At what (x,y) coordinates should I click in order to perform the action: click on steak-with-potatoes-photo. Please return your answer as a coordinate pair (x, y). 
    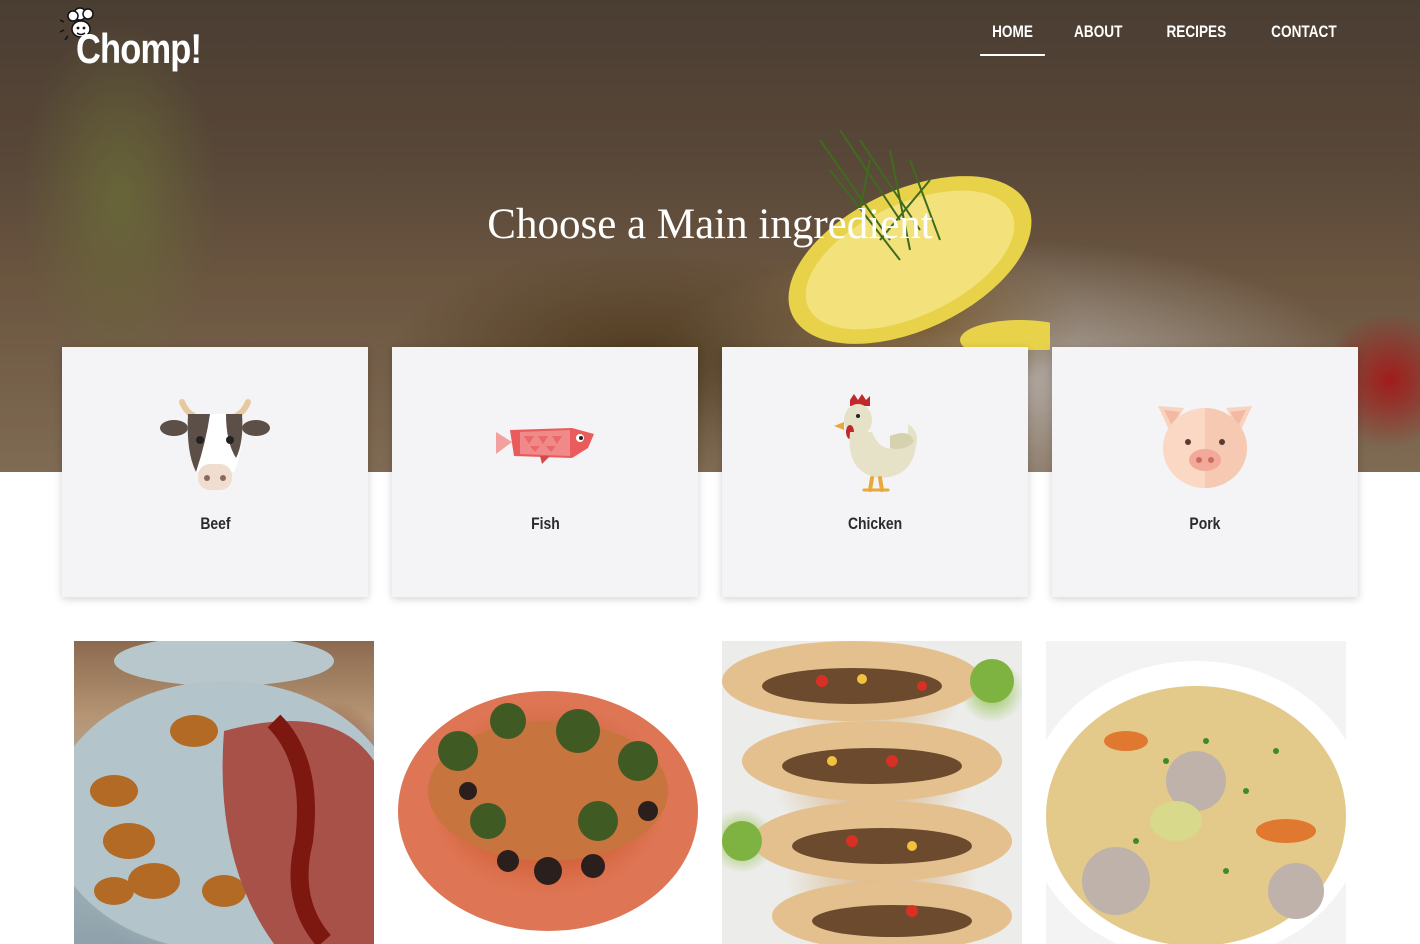
    Looking at the image, I should click on (224, 792).